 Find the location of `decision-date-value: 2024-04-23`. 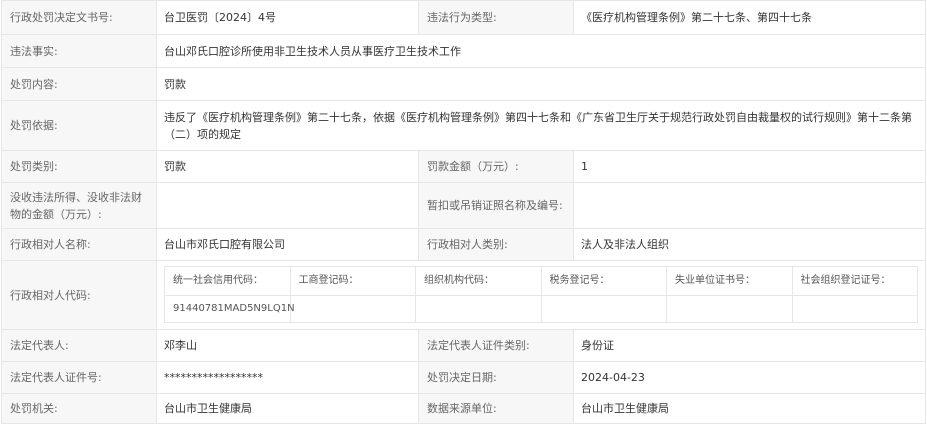

decision-date-value: 2024-04-23 is located at coordinates (749, 377).